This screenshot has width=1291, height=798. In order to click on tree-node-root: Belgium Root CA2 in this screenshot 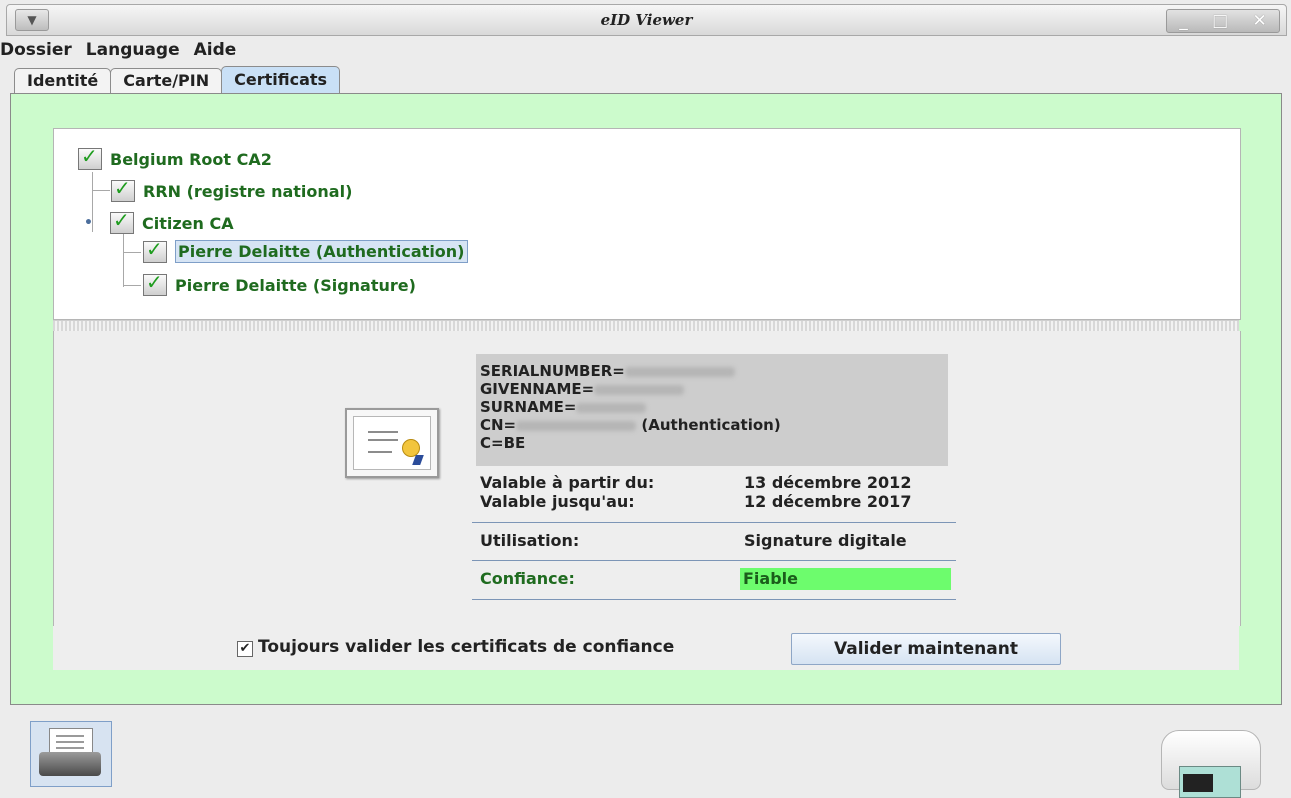, I will do `click(175, 157)`.